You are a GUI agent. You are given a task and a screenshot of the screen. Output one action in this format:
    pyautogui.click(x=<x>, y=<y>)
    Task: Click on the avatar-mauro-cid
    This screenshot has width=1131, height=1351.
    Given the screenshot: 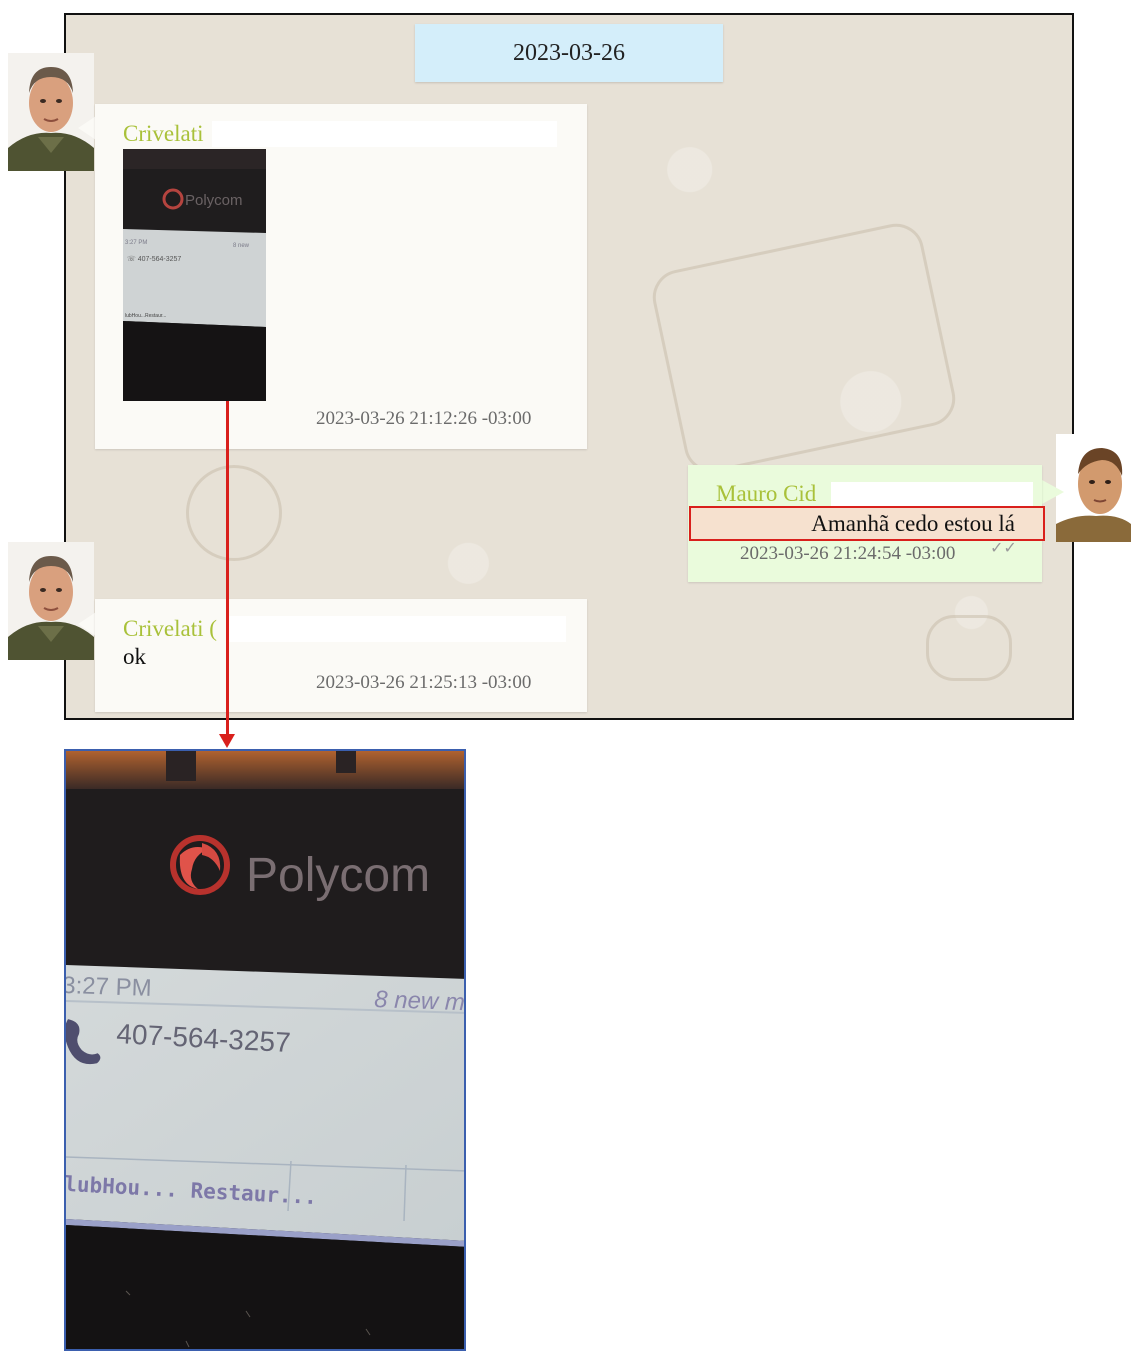 What is the action you would take?
    pyautogui.click(x=1093, y=488)
    